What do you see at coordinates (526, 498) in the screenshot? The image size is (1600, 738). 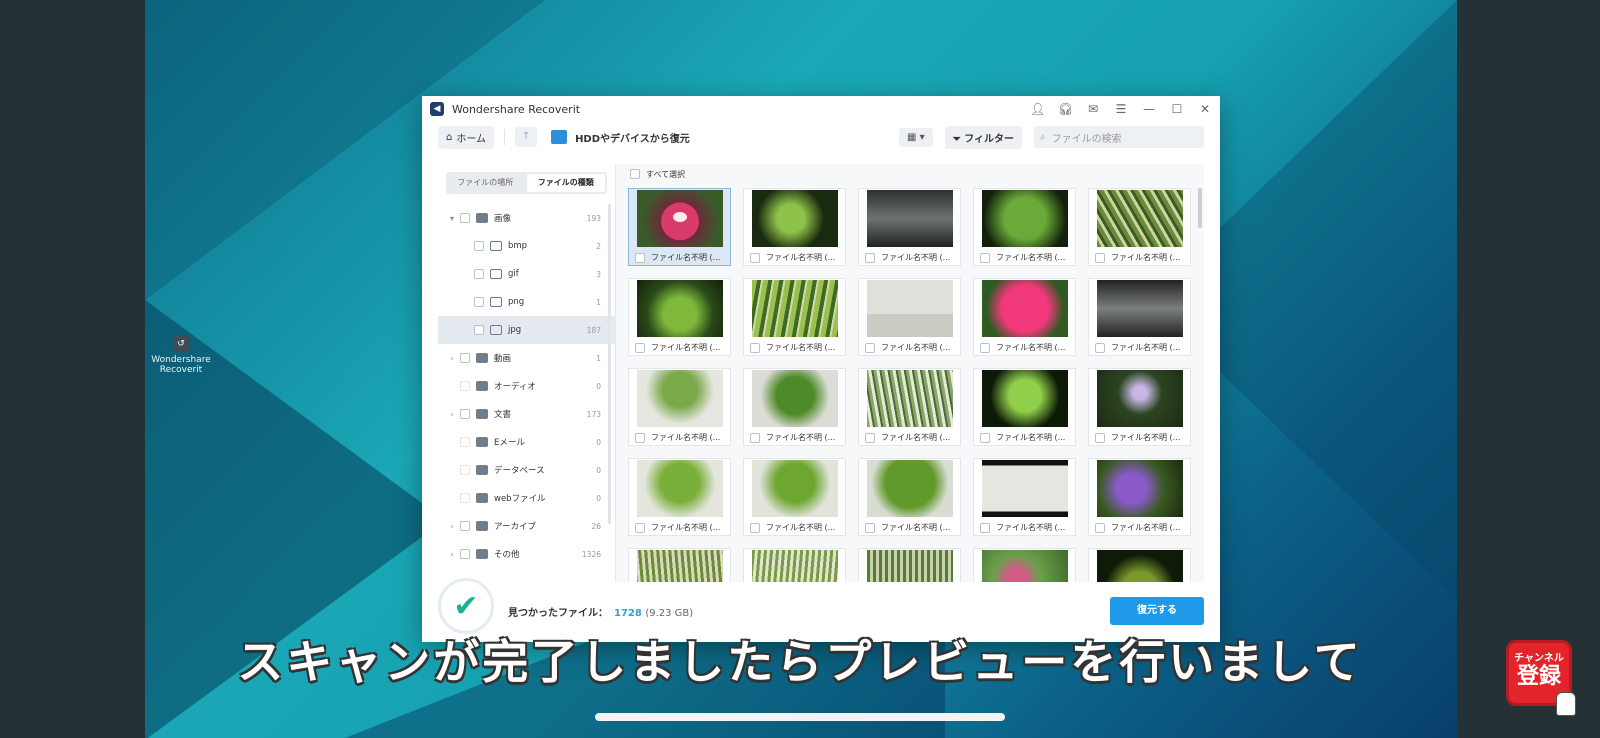 I see `tree-item: webファイル 0` at bounding box center [526, 498].